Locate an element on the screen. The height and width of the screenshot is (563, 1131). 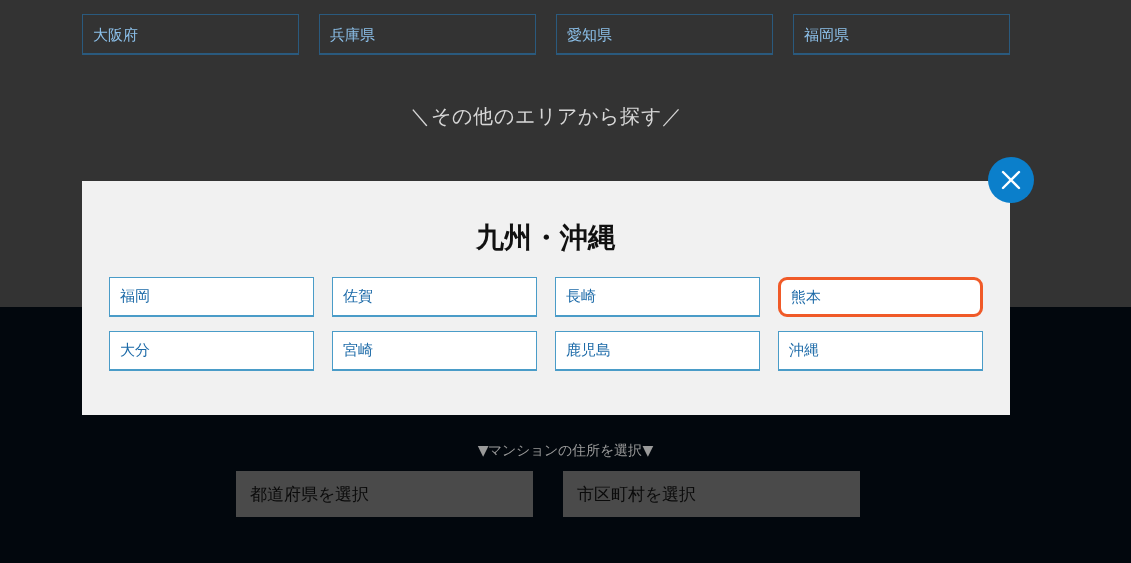
region-option-button: 福岡 is located at coordinates (211, 297).